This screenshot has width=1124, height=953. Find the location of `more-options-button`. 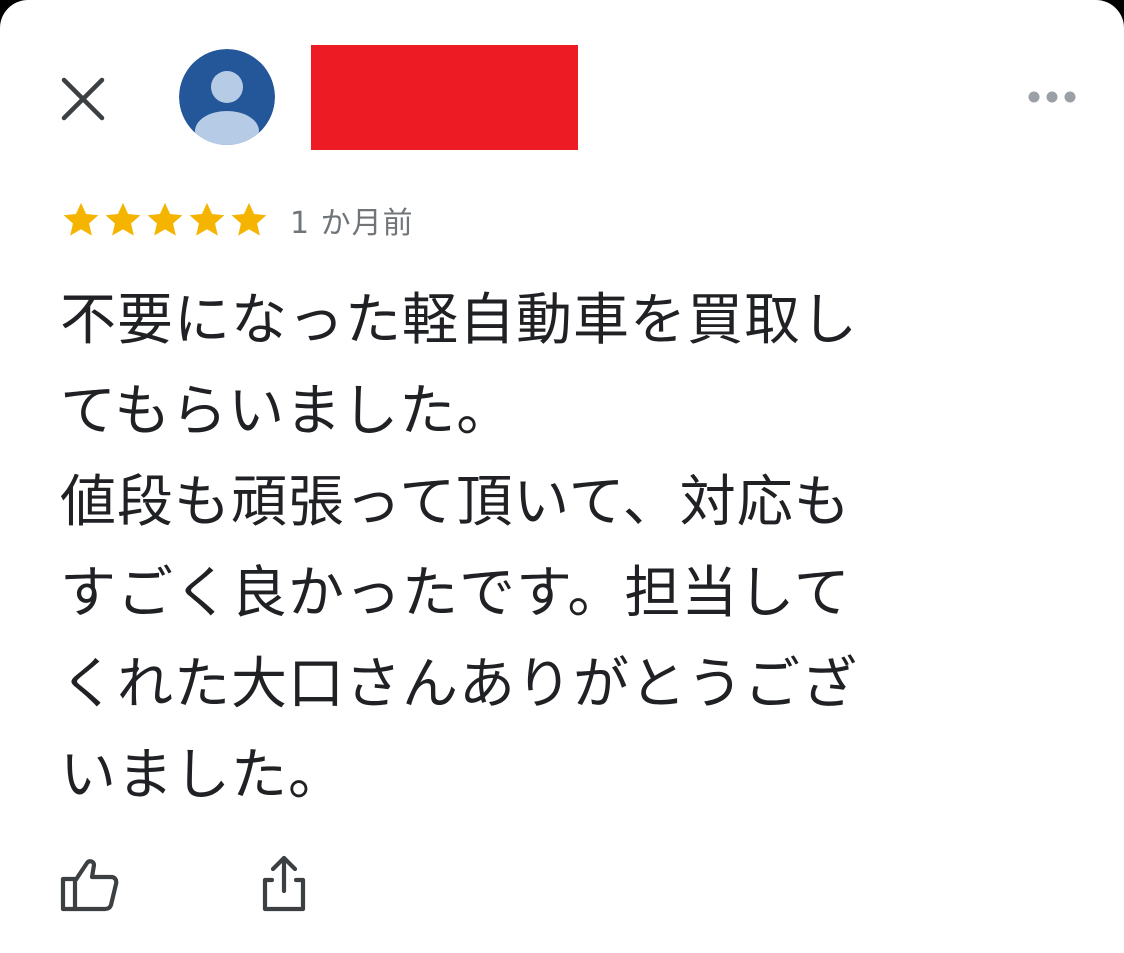

more-options-button is located at coordinates (1052, 97).